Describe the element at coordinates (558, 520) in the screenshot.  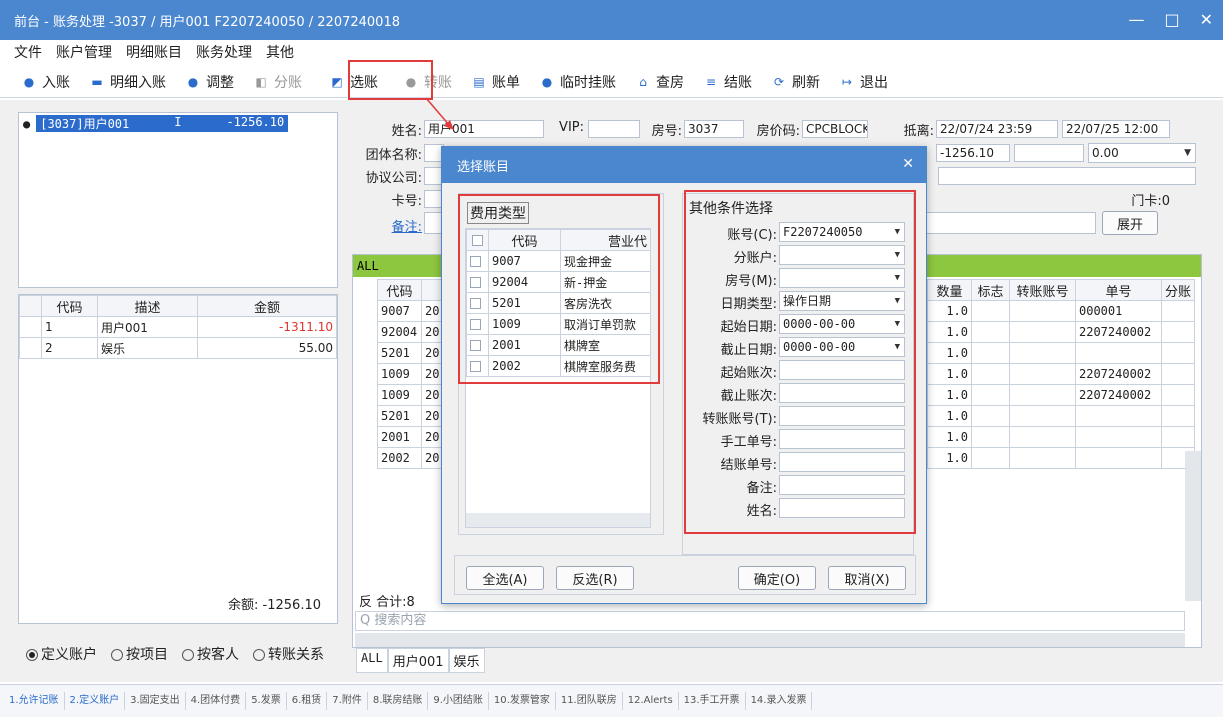
I see `fee-list-scrollbar` at that location.